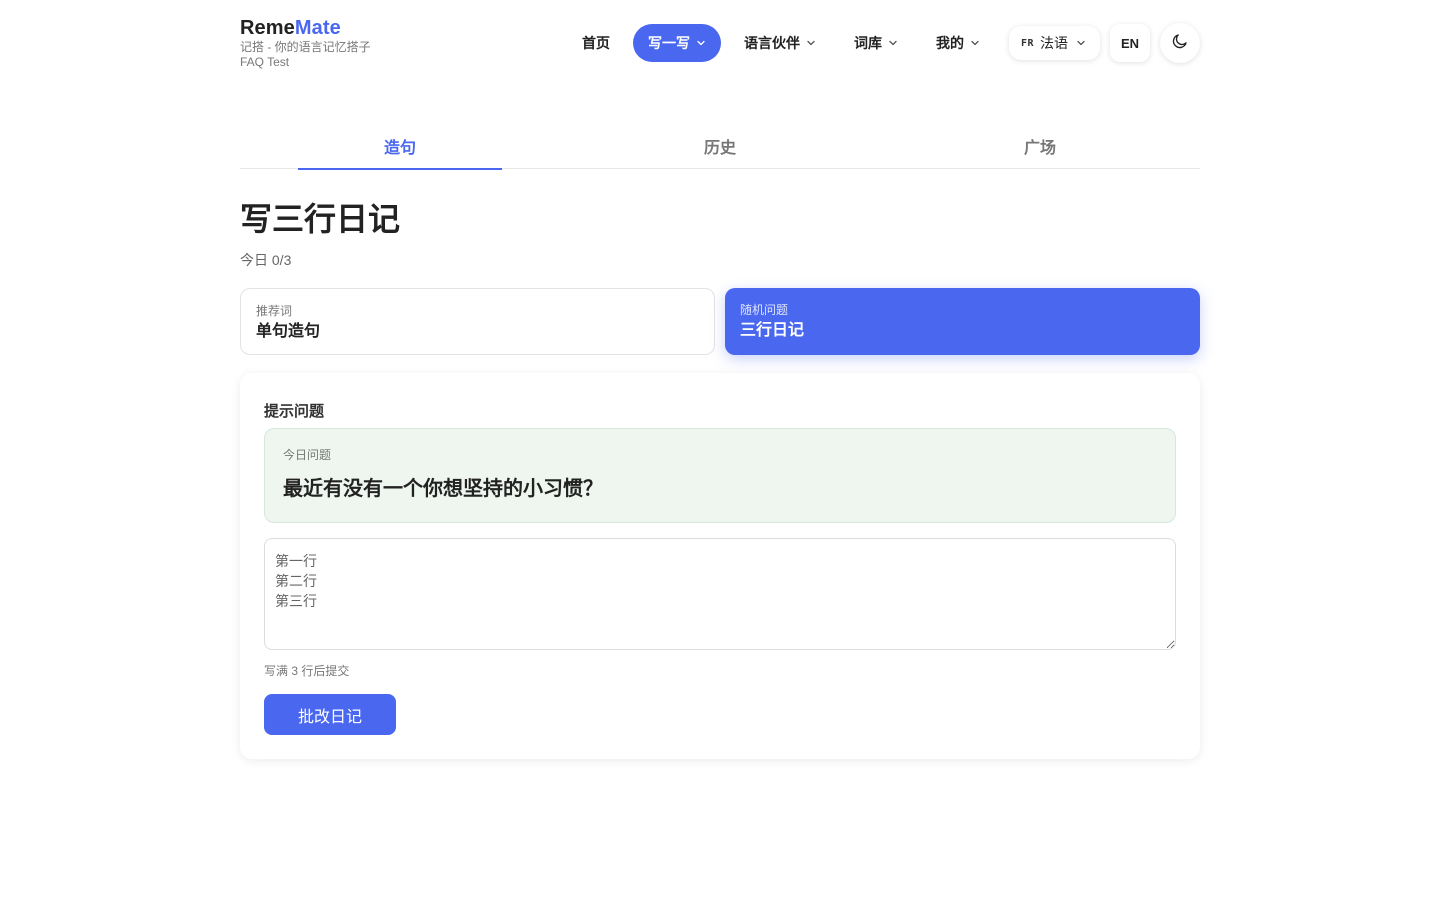 The width and height of the screenshot is (1440, 900). Describe the element at coordinates (320, 219) in the screenshot. I see `page-title: 写三行日记` at that location.